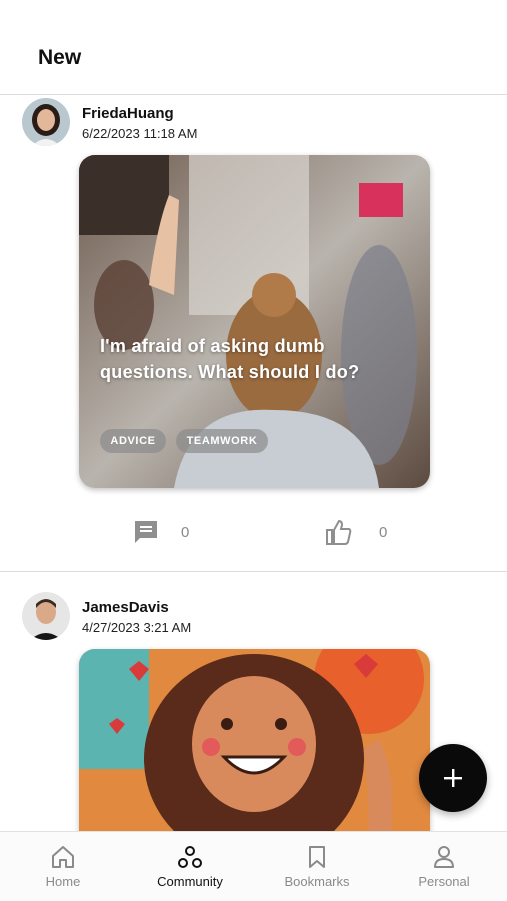 The width and height of the screenshot is (507, 901). I want to click on post-date: 6/22/2023 11:18 AM, so click(140, 133).